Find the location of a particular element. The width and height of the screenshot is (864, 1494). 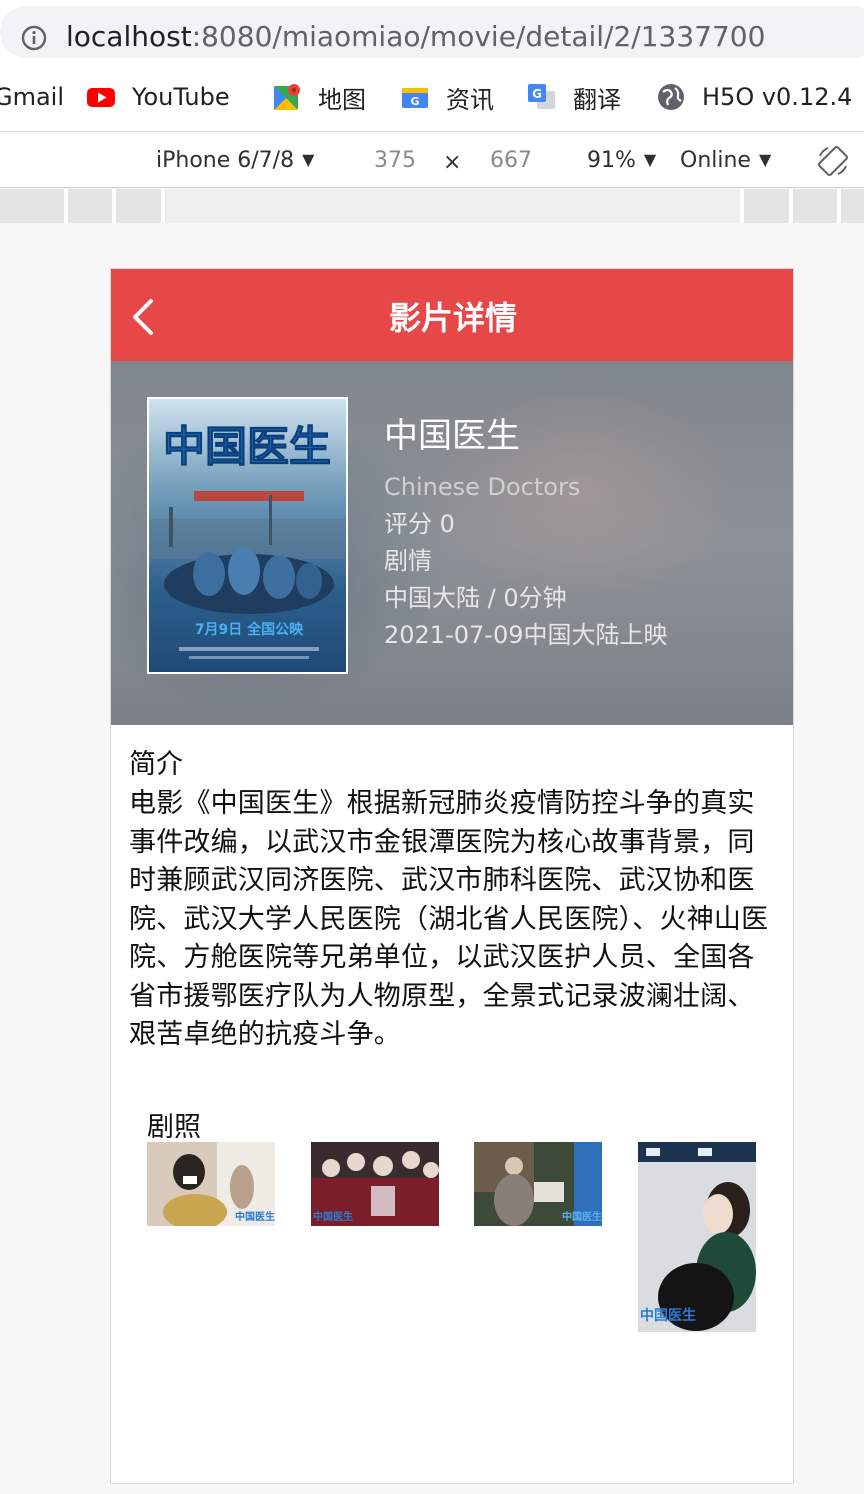

news-icon: G is located at coordinates (415, 98).